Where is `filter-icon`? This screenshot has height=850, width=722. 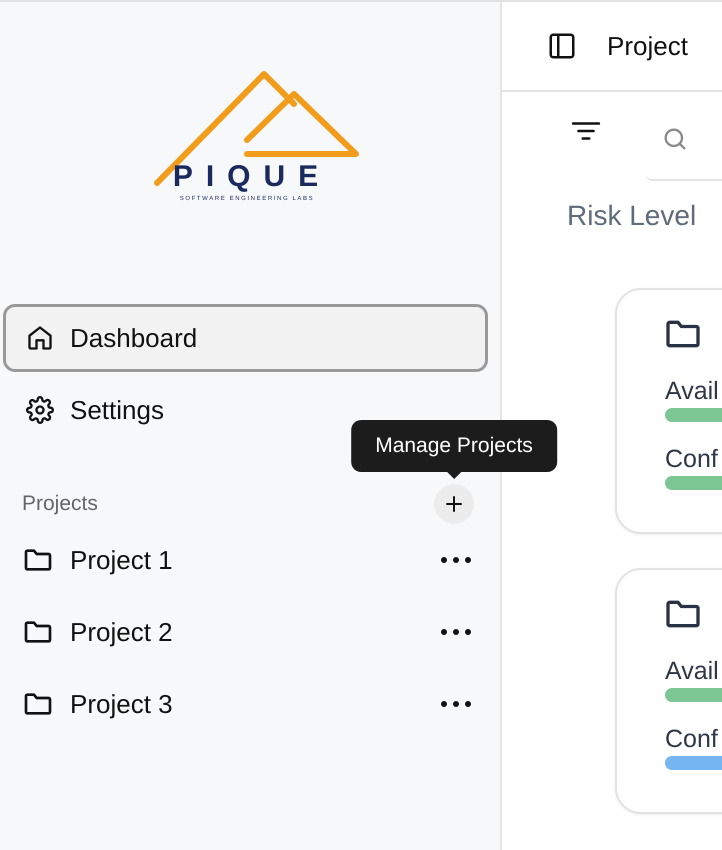 filter-icon is located at coordinates (586, 131).